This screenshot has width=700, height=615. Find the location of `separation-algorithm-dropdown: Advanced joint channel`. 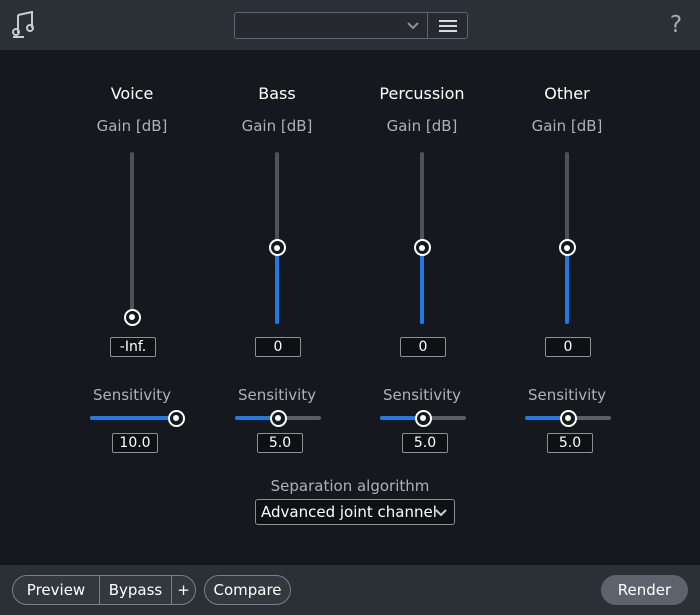

separation-algorithm-dropdown: Advanced joint channel is located at coordinates (355, 512).